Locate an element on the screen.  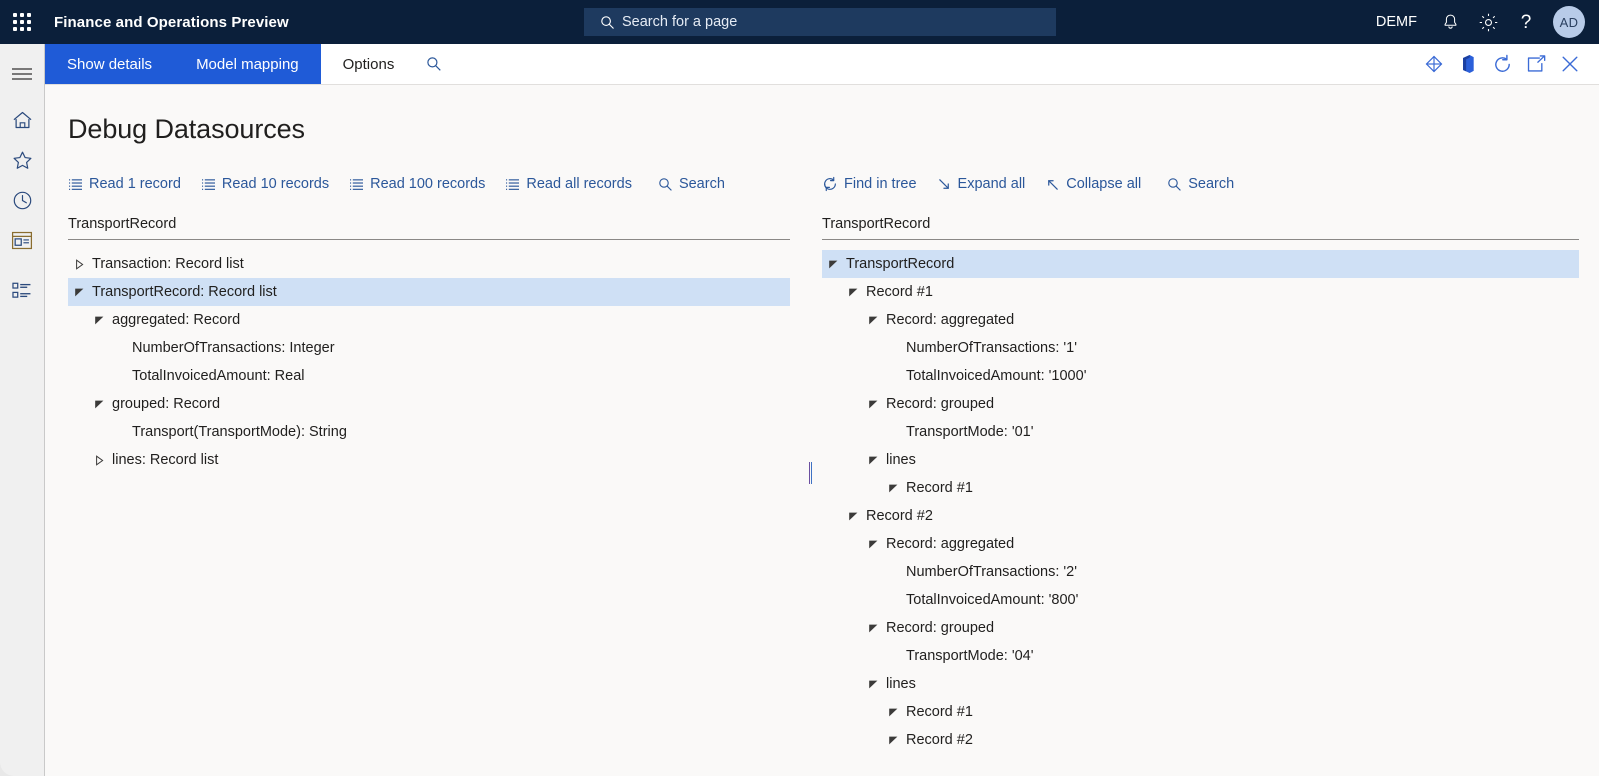
tree-node: grouped: Record is located at coordinates (429, 404).